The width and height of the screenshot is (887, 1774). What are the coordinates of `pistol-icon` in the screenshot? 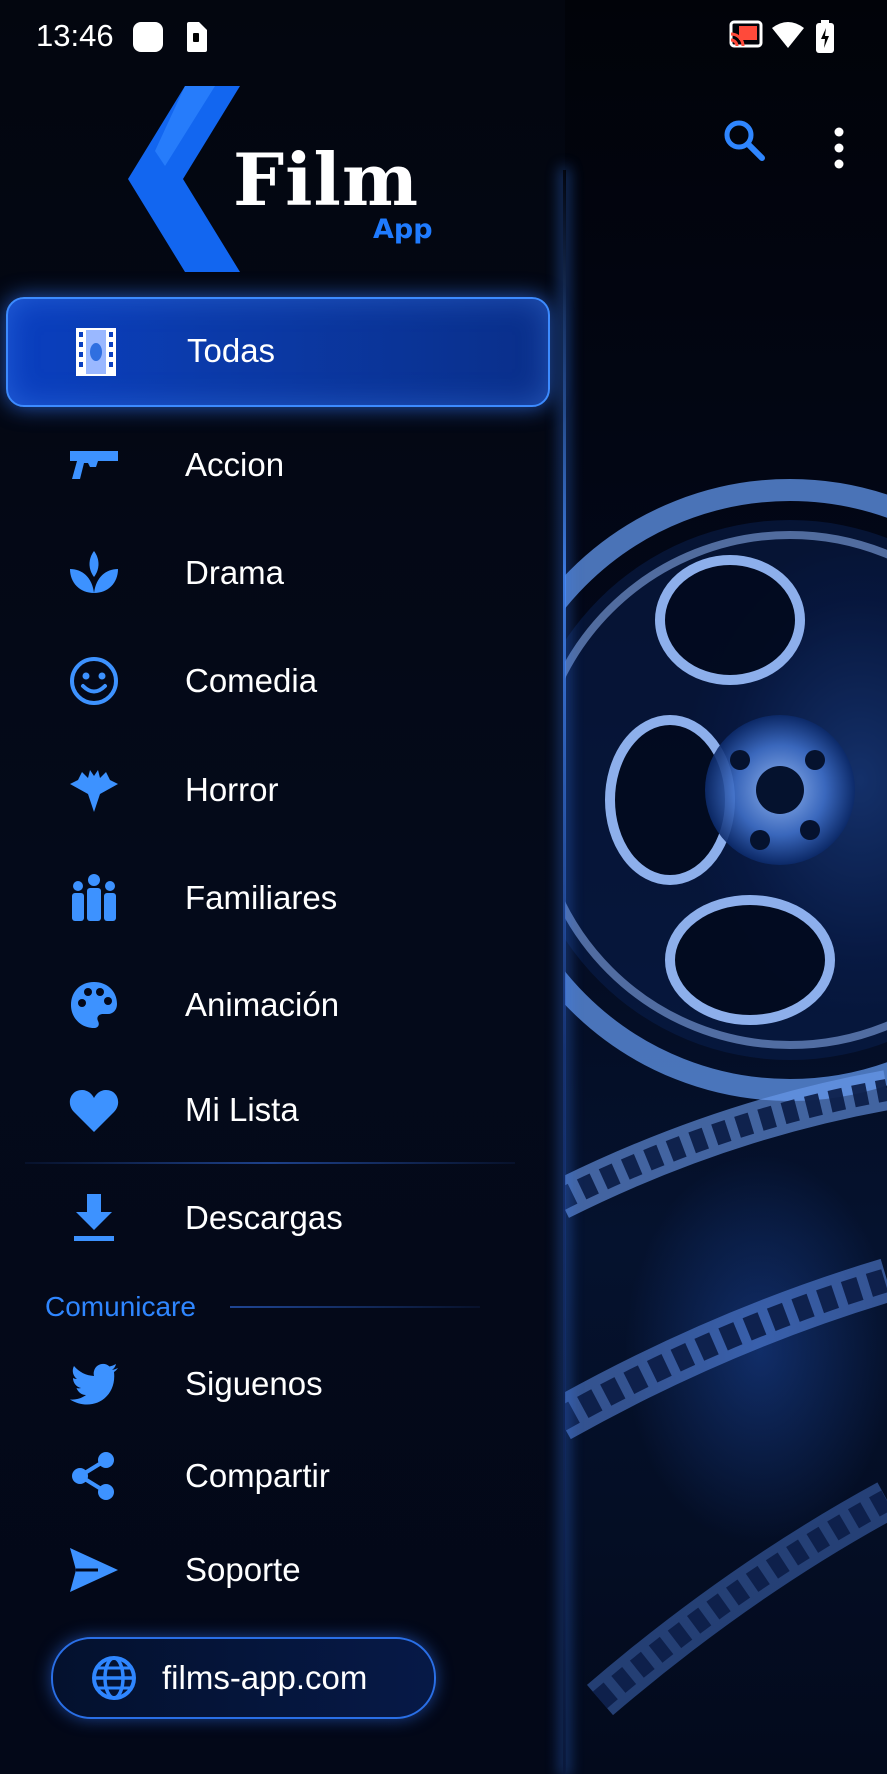 It's located at (94, 465).